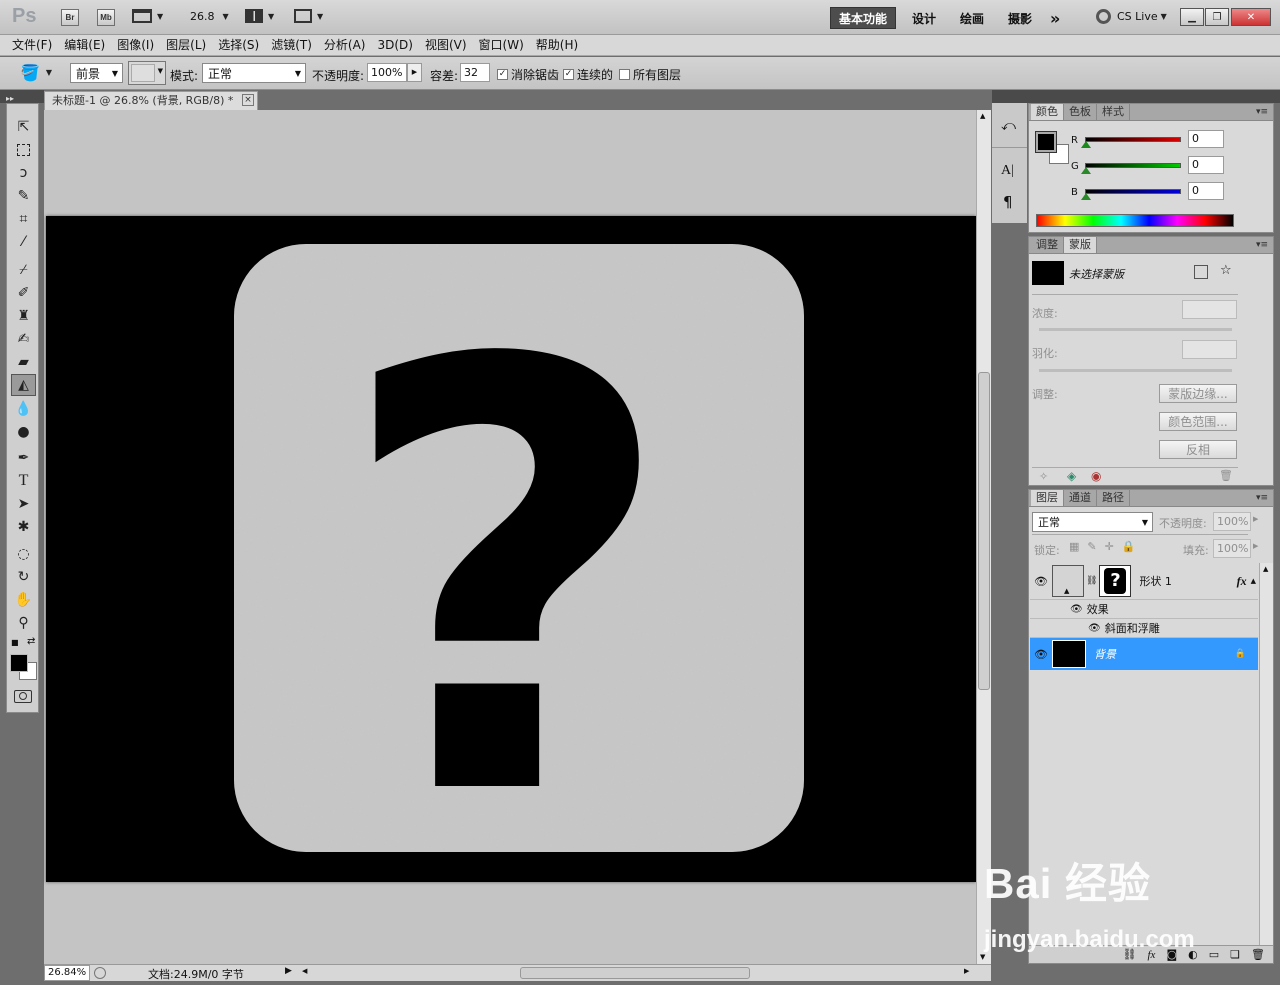  What do you see at coordinates (106, 17) in the screenshot?
I see `mini-bridge-button: Mb` at bounding box center [106, 17].